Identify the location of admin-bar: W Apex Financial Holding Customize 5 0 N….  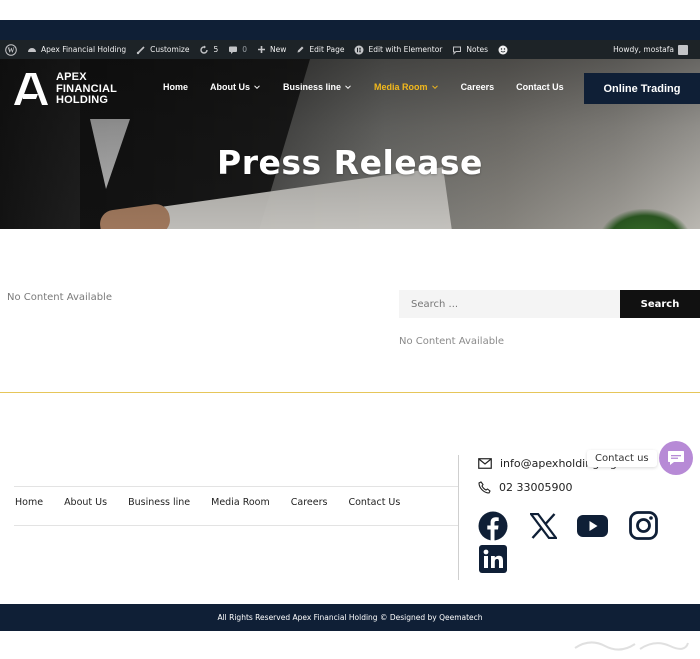
(350, 49).